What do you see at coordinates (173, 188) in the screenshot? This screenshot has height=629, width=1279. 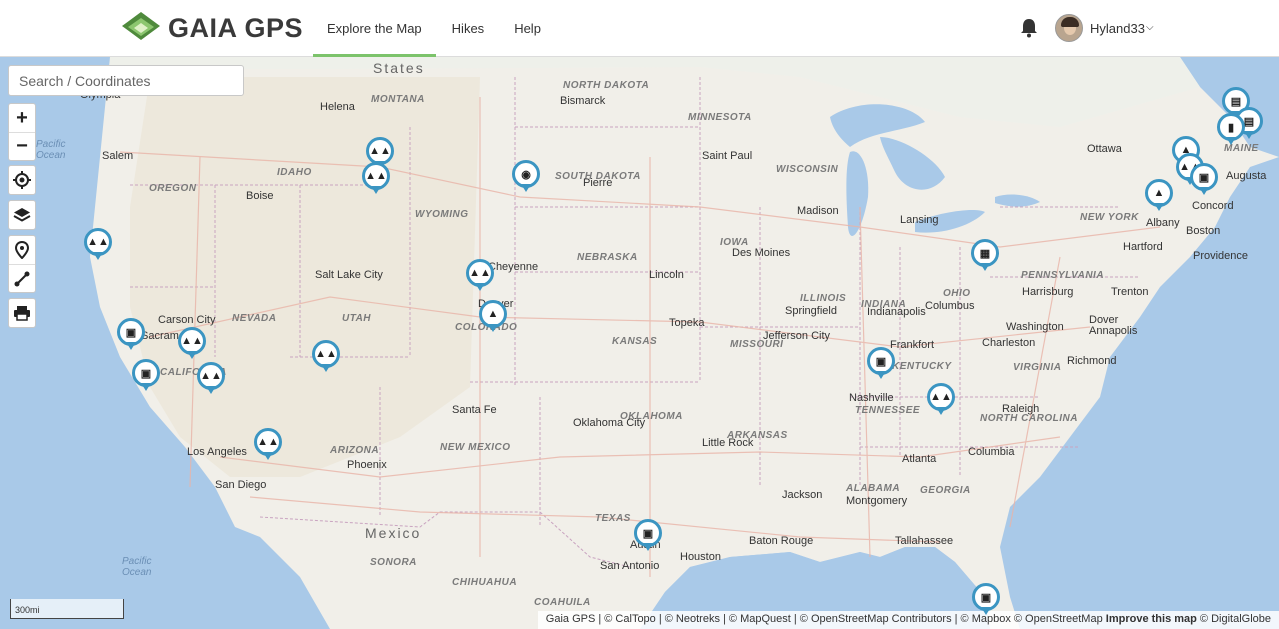 I see `state-label: OREGON` at bounding box center [173, 188].